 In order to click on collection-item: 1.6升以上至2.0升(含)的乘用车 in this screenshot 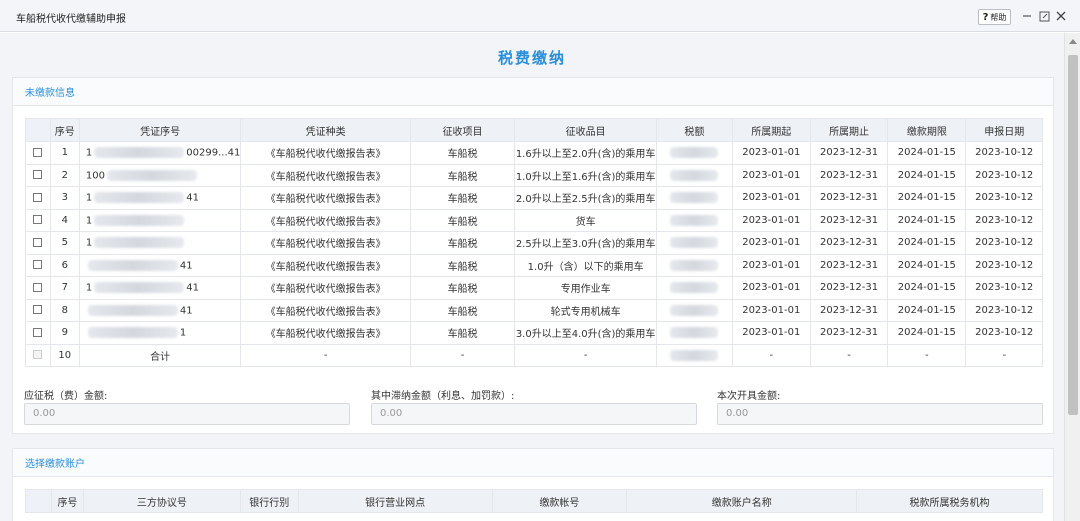, I will do `click(586, 153)`.